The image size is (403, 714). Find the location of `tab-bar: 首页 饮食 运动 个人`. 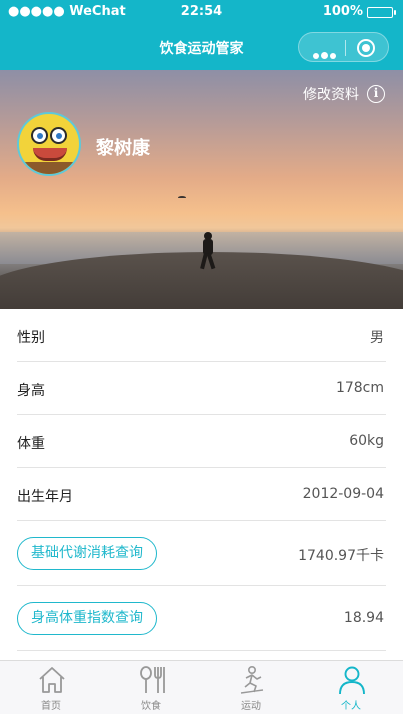

tab-bar: 首页 饮食 运动 个人 is located at coordinates (201, 687).